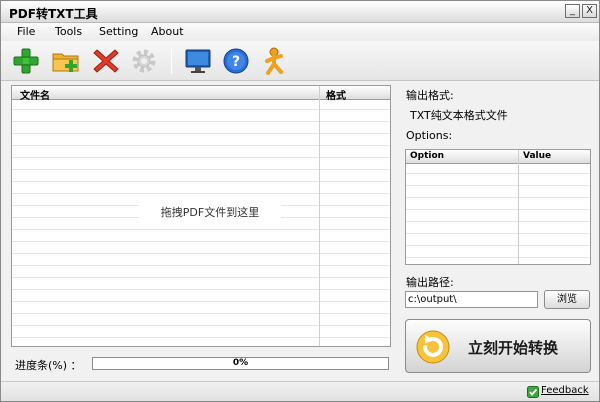  What do you see at coordinates (533, 392) in the screenshot?
I see `check-icon` at bounding box center [533, 392].